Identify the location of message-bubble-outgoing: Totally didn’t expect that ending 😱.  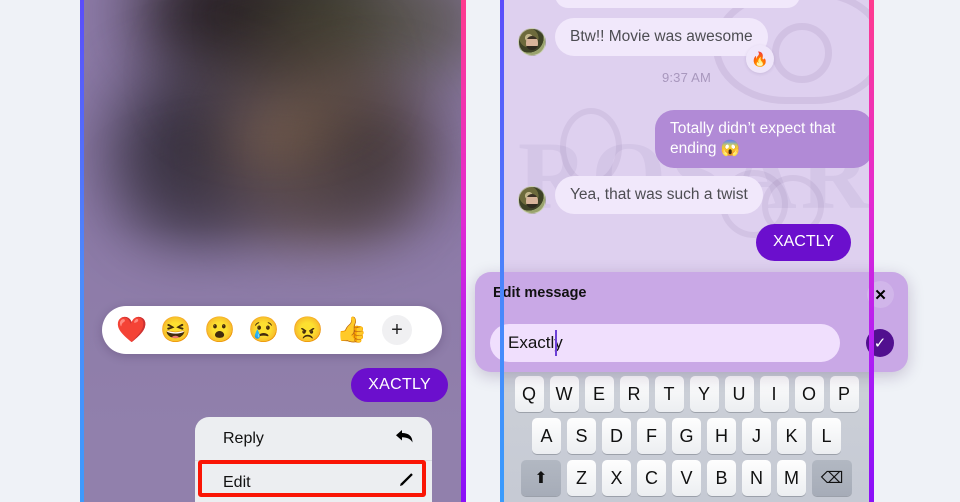
(764, 139).